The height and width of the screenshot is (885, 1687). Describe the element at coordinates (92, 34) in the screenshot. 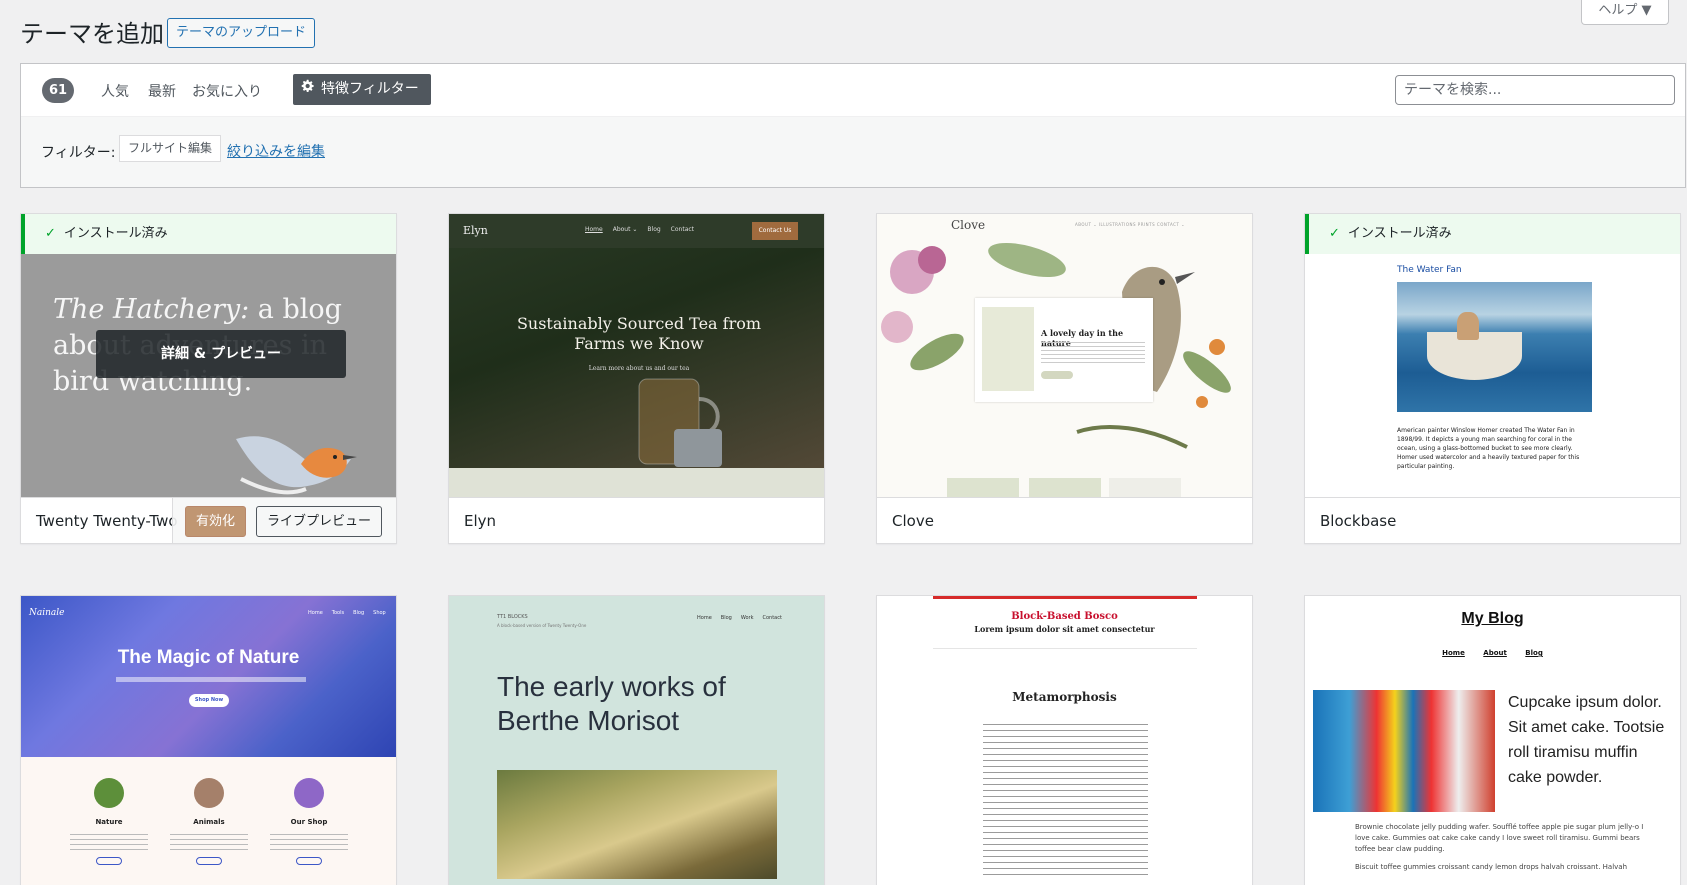

I see `page-title: テーマを追加` at that location.